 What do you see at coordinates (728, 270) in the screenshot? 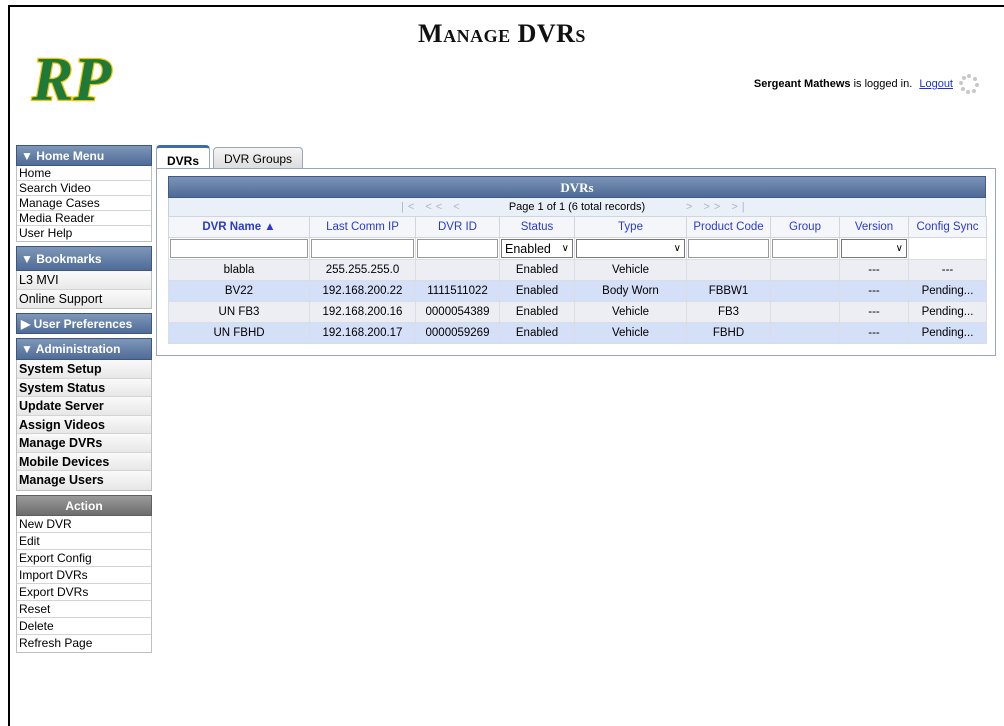
I see `cell-product-code` at bounding box center [728, 270].